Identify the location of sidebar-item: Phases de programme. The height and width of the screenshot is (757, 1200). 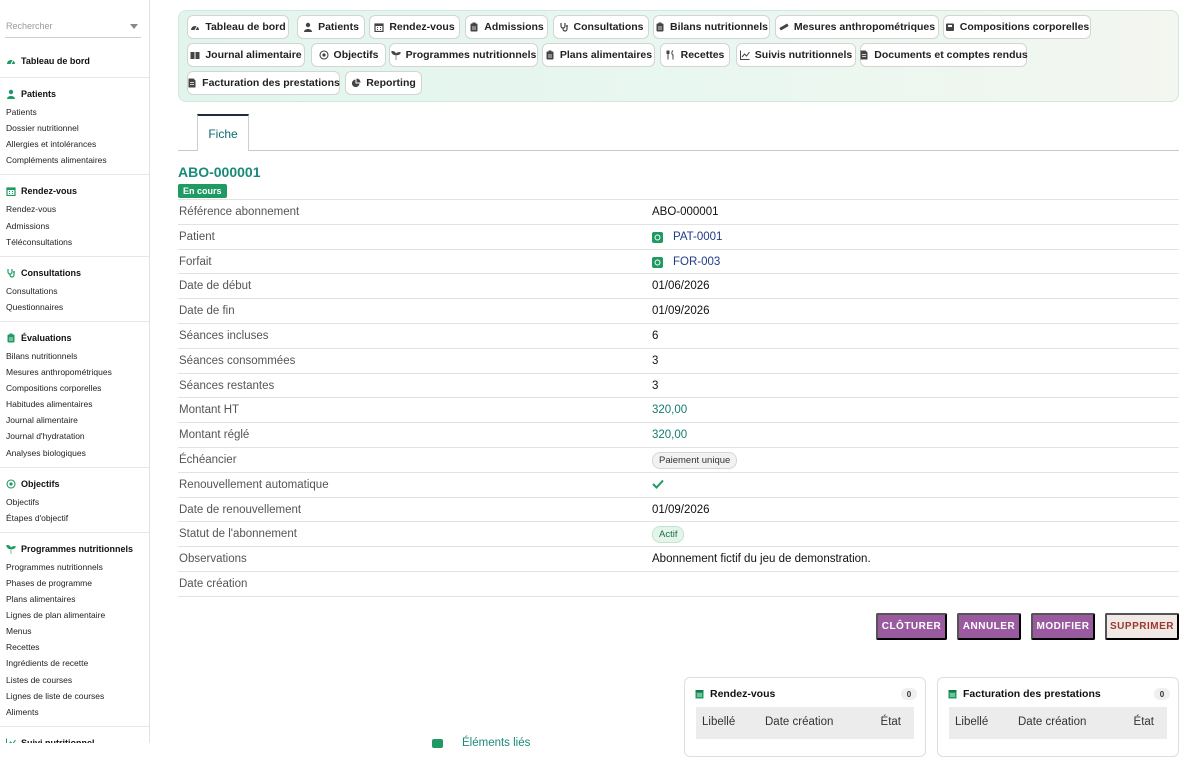
(49, 583).